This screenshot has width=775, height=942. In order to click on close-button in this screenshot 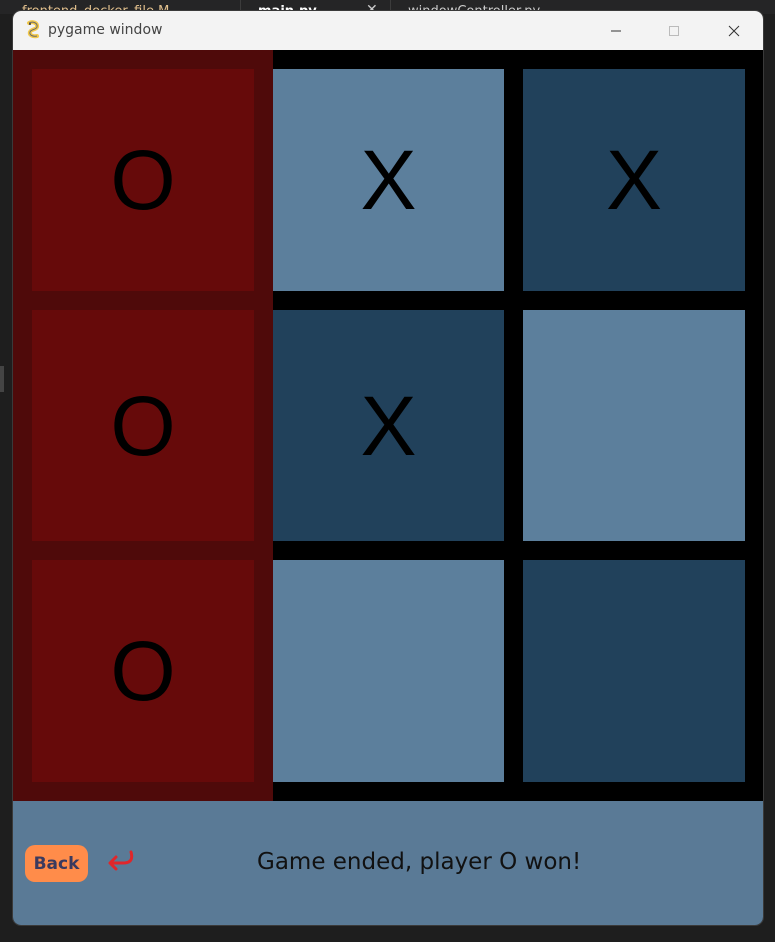, I will do `click(734, 30)`.